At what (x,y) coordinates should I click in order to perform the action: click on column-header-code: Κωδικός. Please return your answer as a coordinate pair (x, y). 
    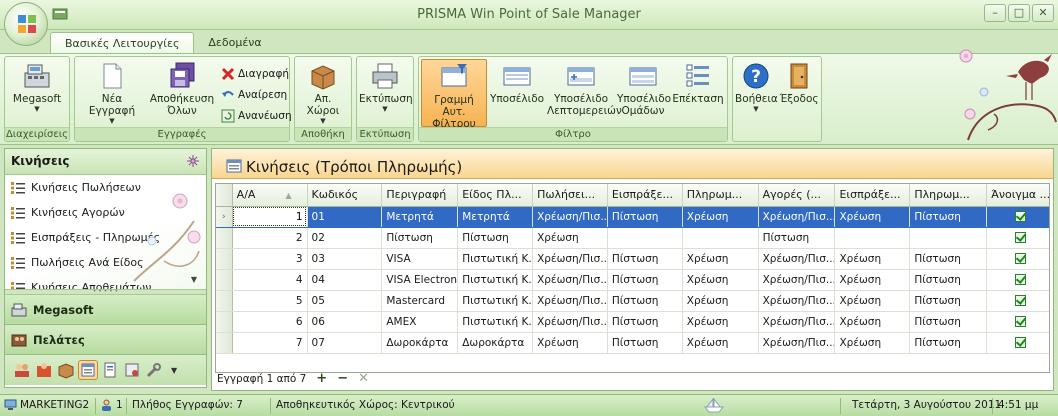
    Looking at the image, I should click on (345, 195).